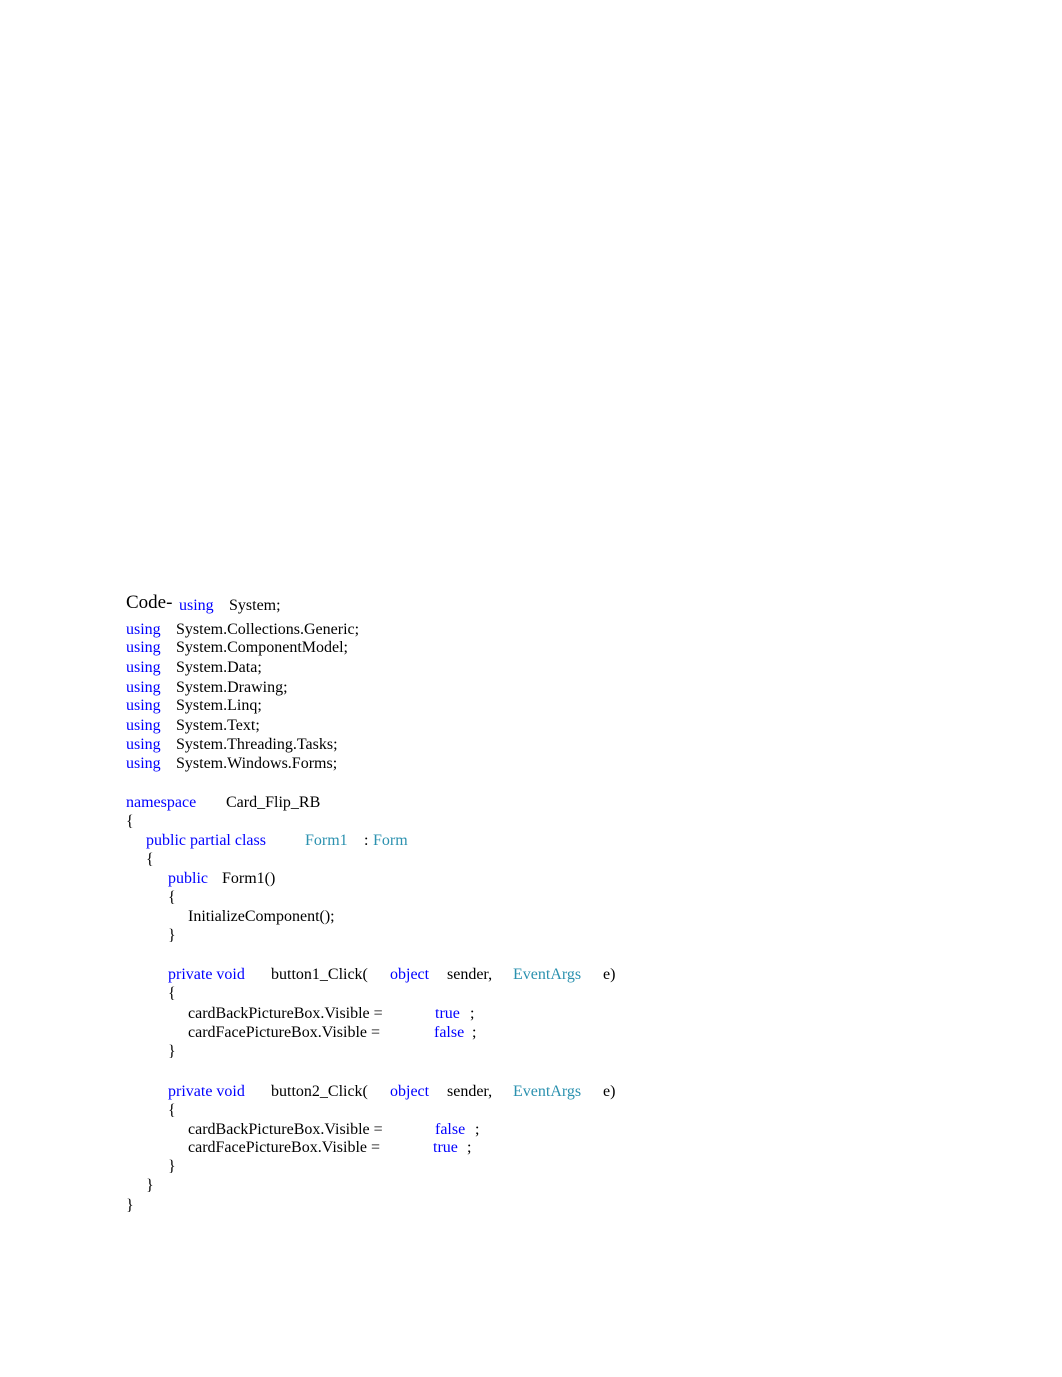 This screenshot has width=1062, height=1377. What do you see at coordinates (257, 763) in the screenshot?
I see `code-token: System.Windows.Forms;` at bounding box center [257, 763].